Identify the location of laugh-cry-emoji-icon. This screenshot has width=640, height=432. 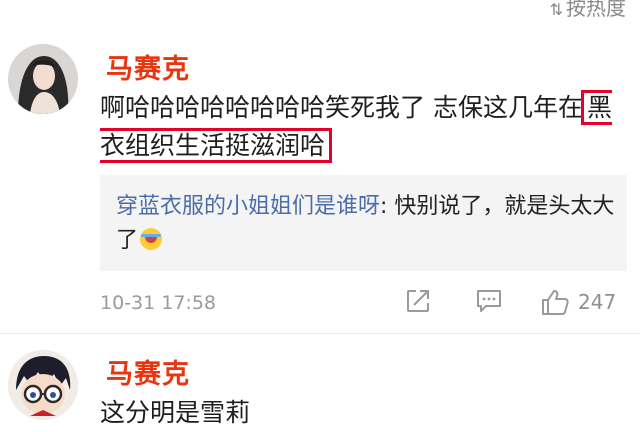
(151, 239).